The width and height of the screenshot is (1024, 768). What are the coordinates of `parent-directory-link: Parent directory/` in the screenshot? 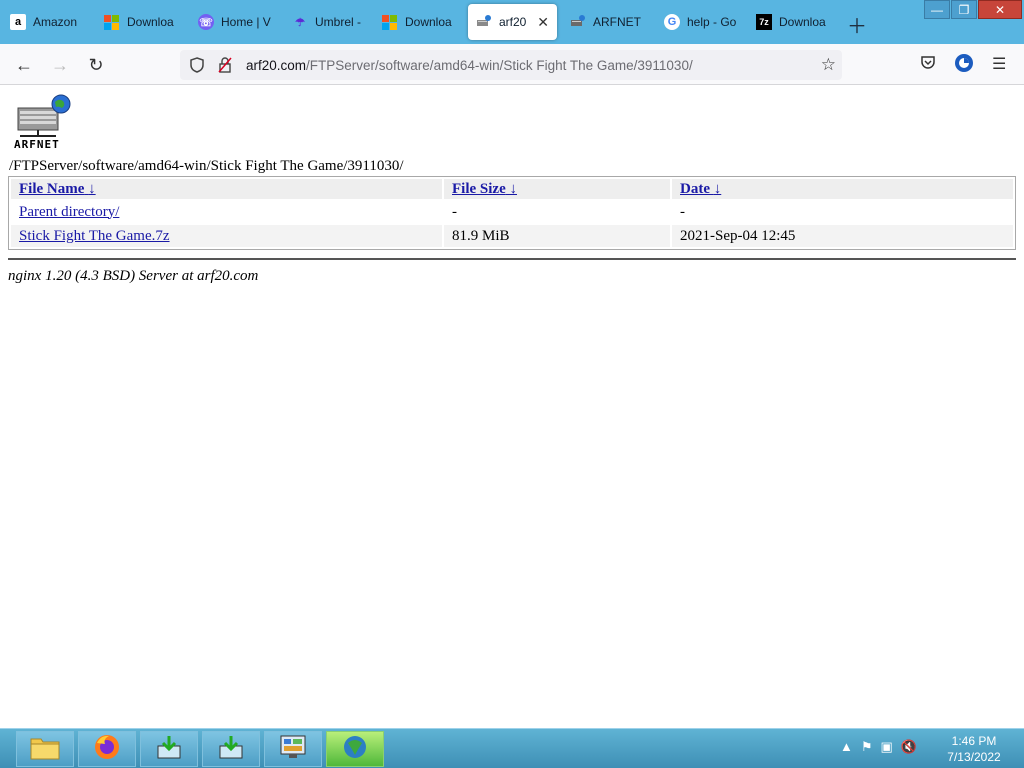 It's located at (69, 212).